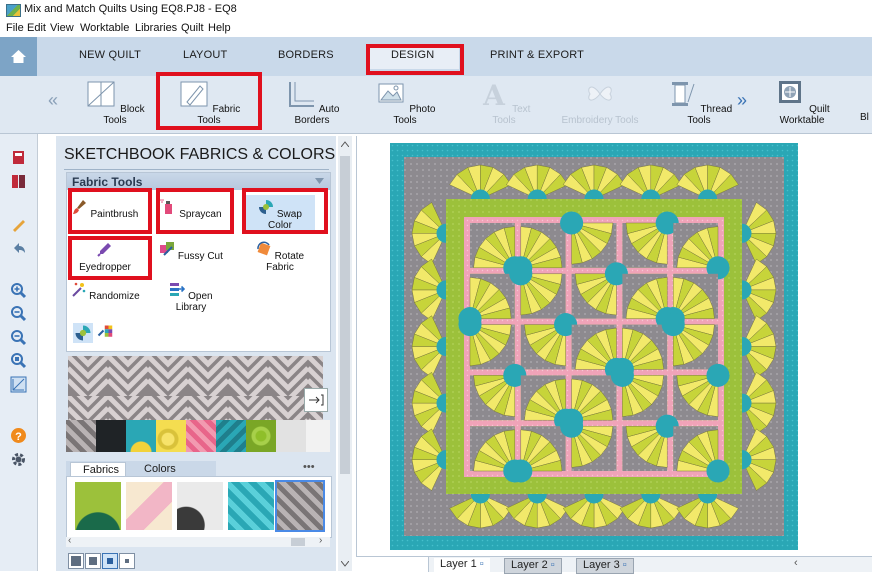 The image size is (872, 574). Describe the element at coordinates (201, 436) in the screenshot. I see `fabric-swatch-pink` at that location.